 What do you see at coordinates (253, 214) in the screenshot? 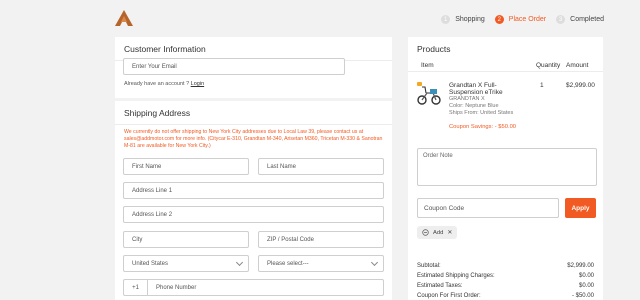
I see `address-line-2-field: Address Line 2` at bounding box center [253, 214].